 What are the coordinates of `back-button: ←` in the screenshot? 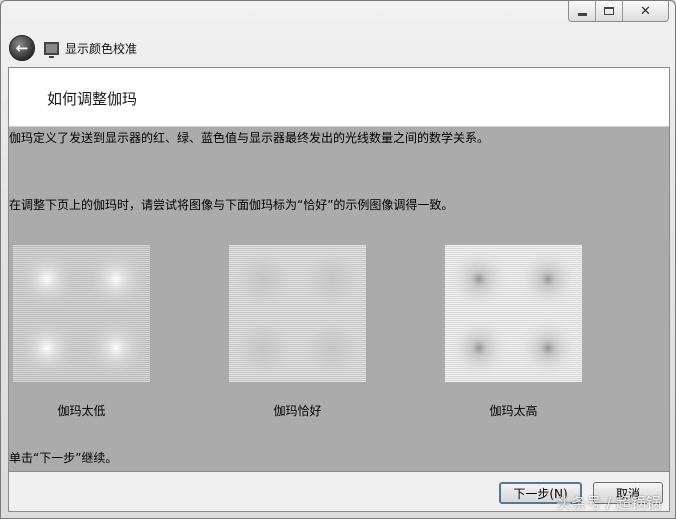 It's located at (22, 48).